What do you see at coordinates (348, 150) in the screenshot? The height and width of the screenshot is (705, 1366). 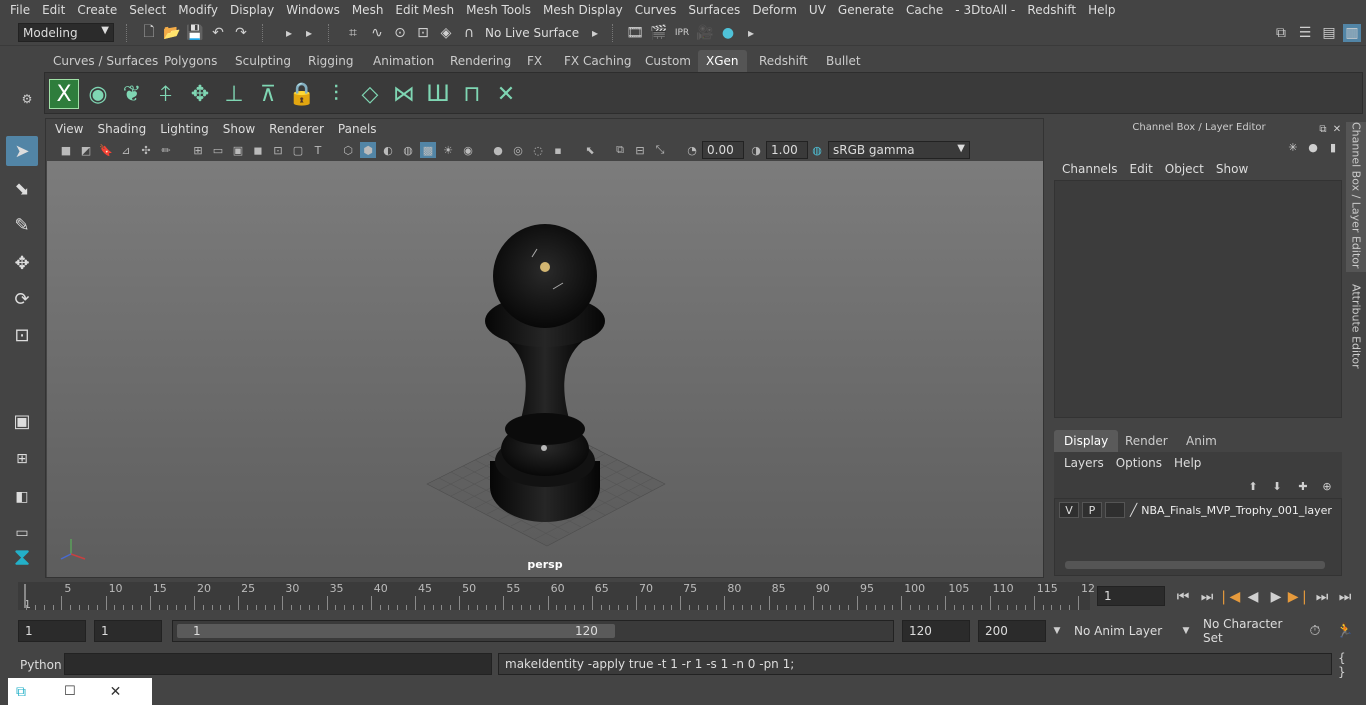 I see `wireframe-icon: ⬡` at bounding box center [348, 150].